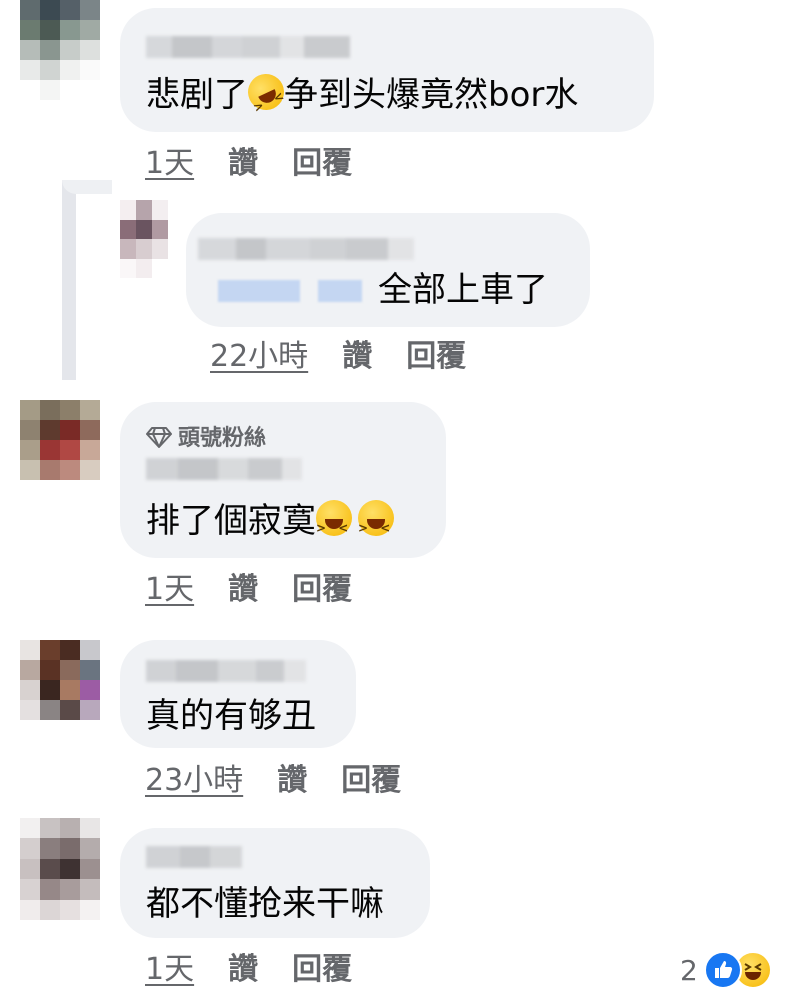  I want to click on comment-text: 全部上車了, so click(463, 290).